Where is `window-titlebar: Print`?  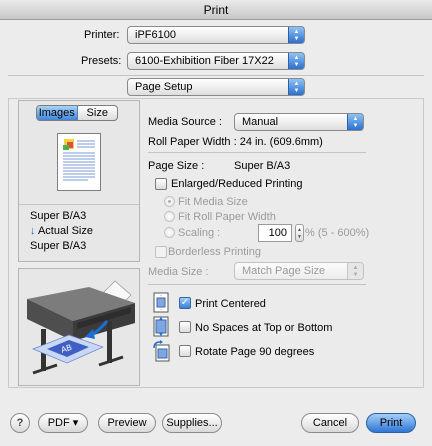
window-titlebar: Print is located at coordinates (216, 10).